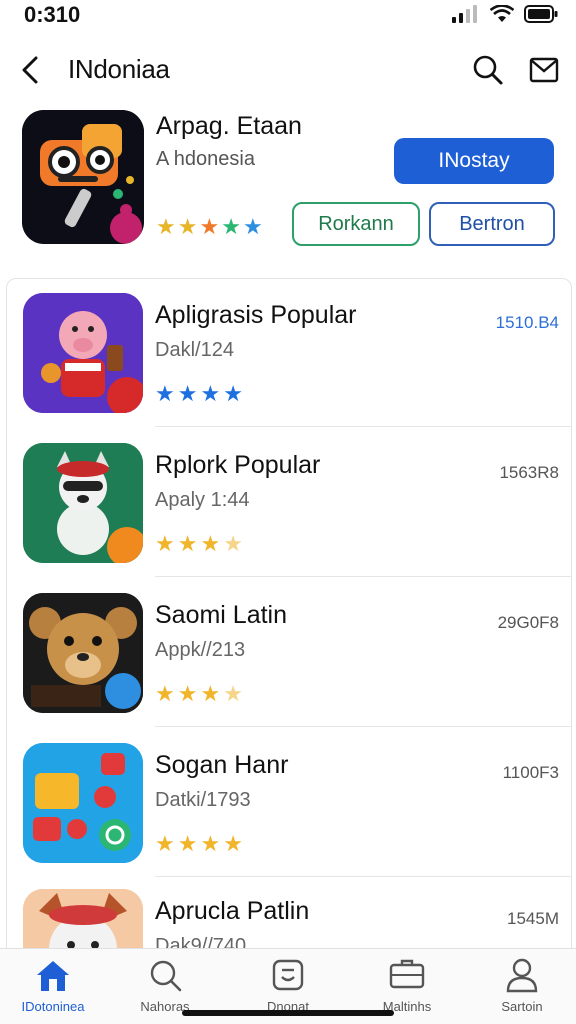  I want to click on featured-app-icon, so click(83, 177).